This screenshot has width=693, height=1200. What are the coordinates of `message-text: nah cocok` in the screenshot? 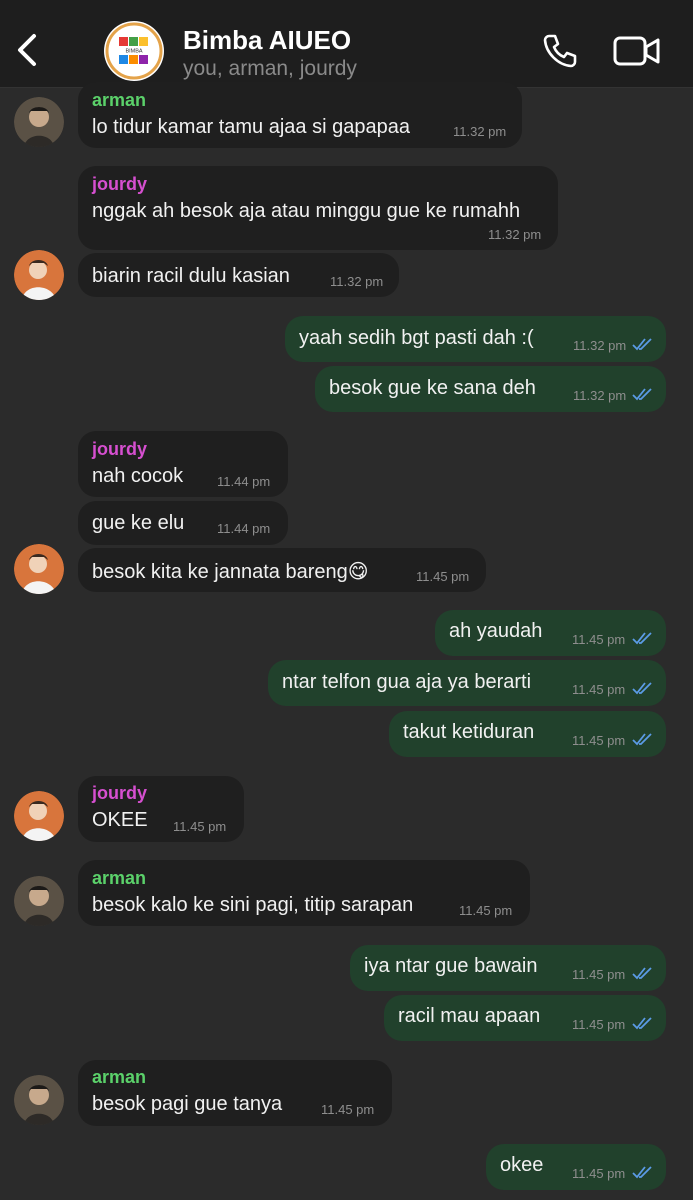 It's located at (138, 476).